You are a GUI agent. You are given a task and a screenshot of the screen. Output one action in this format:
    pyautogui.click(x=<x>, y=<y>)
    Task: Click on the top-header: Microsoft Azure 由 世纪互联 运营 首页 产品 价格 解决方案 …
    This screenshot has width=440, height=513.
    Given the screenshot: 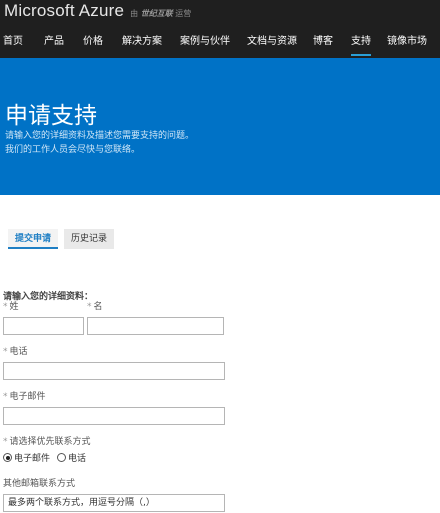 What is the action you would take?
    pyautogui.click(x=220, y=29)
    